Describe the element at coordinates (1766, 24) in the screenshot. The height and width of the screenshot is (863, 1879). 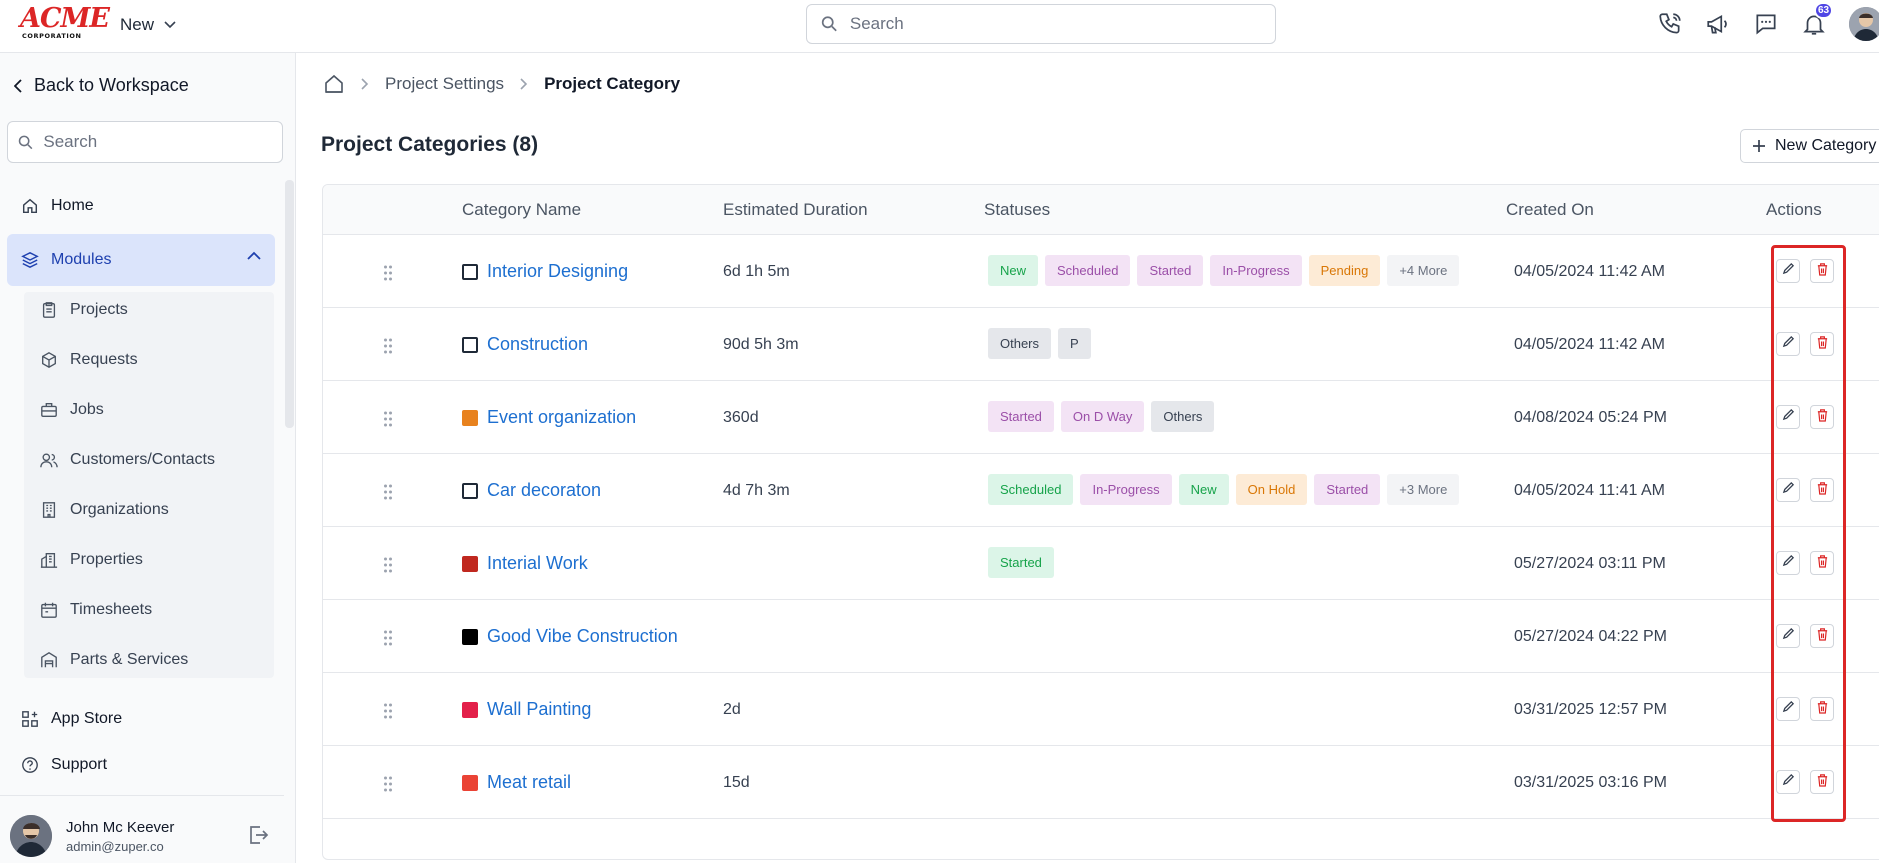
I see `chat-icon` at that location.